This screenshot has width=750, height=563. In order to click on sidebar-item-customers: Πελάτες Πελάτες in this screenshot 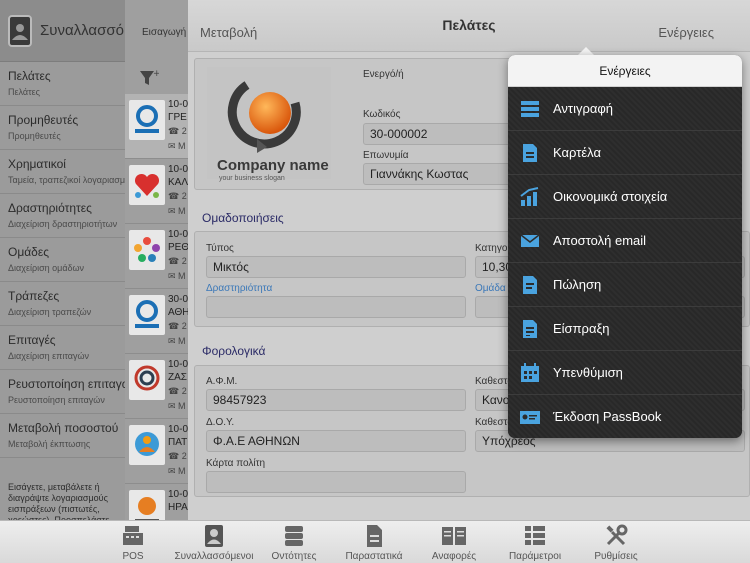, I will do `click(62, 84)`.